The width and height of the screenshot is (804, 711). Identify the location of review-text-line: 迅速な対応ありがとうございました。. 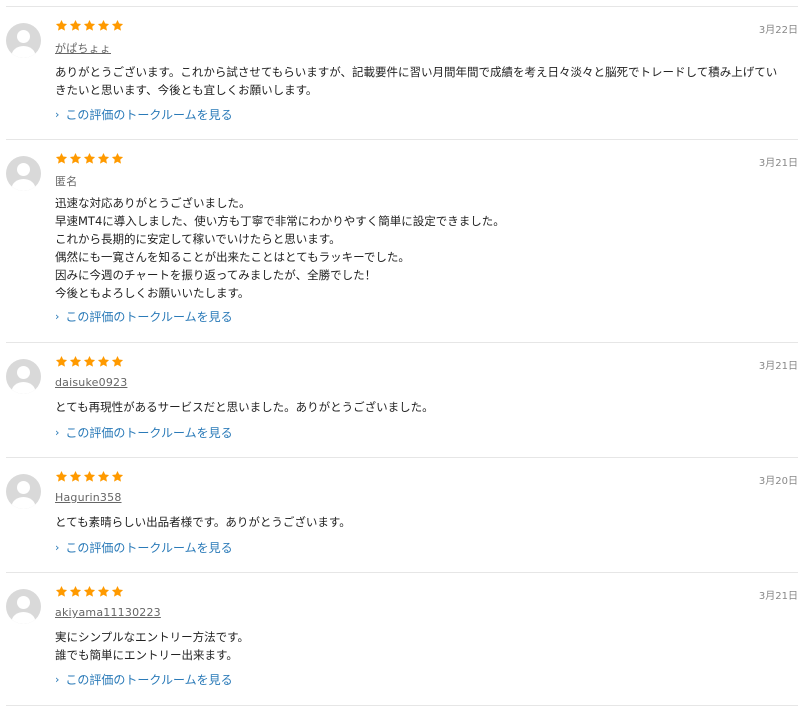
(153, 203).